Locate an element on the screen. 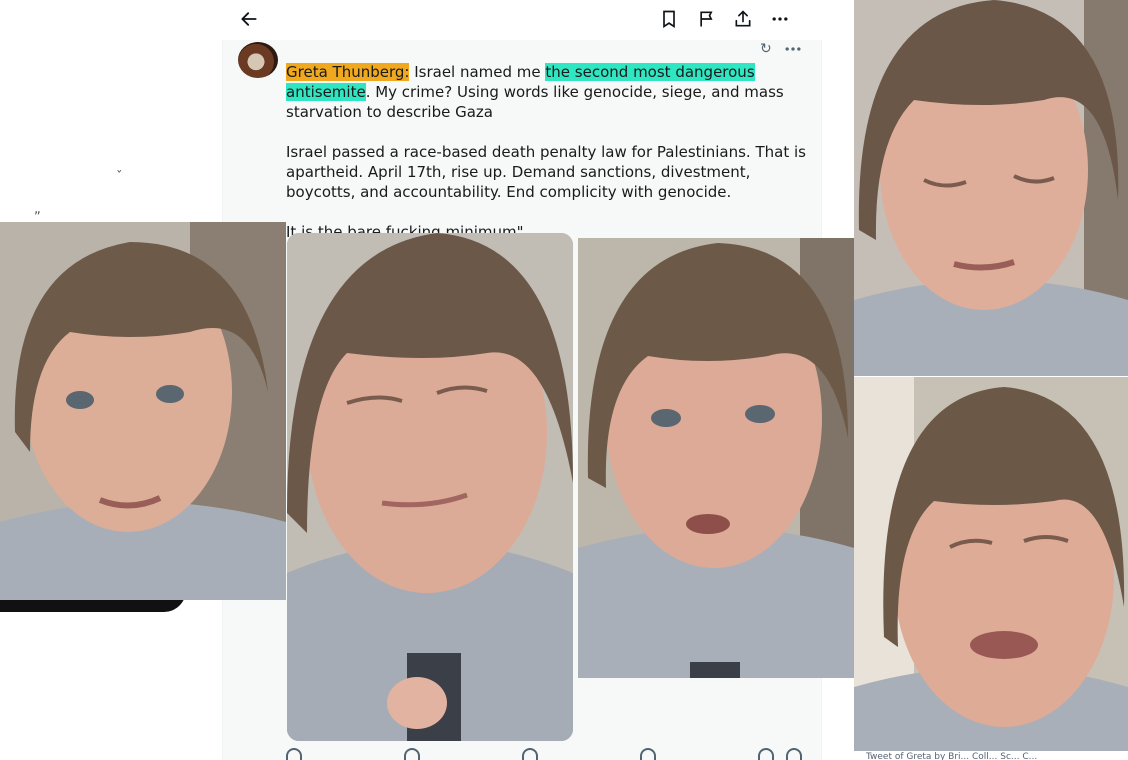 This screenshot has height=760, width=1128. bookmark-small-icon is located at coordinates (766, 754).